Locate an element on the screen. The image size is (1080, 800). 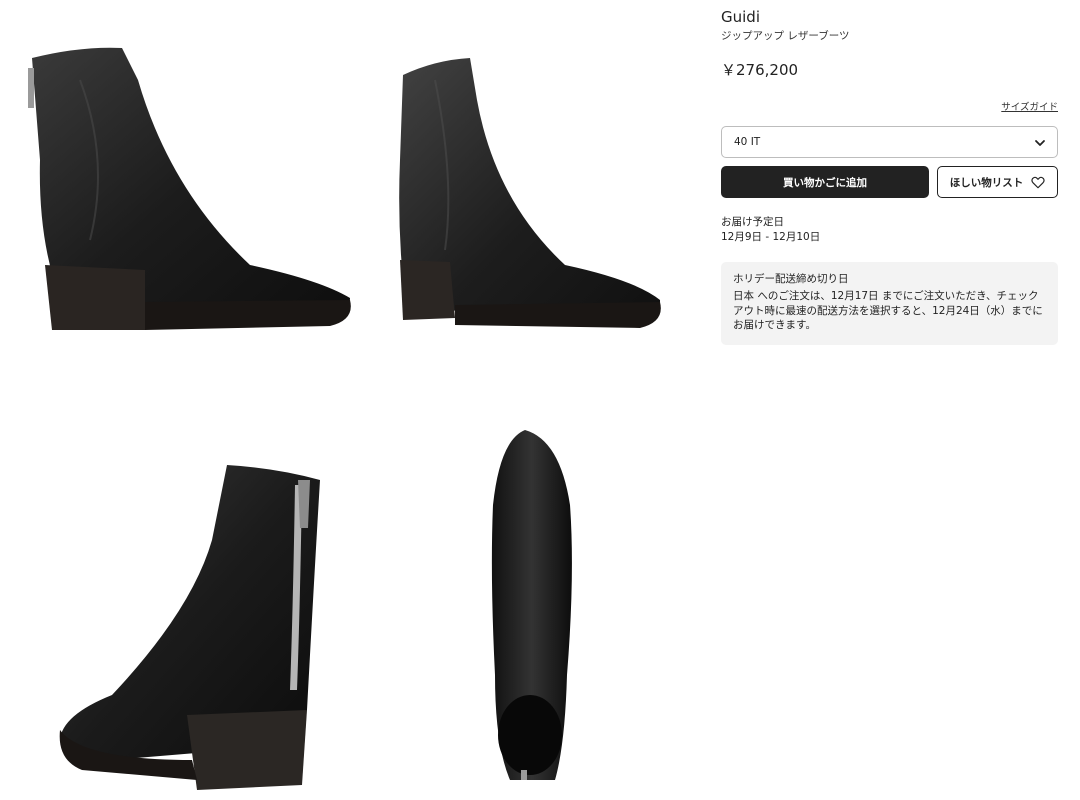
heart-icon is located at coordinates (1038, 182).